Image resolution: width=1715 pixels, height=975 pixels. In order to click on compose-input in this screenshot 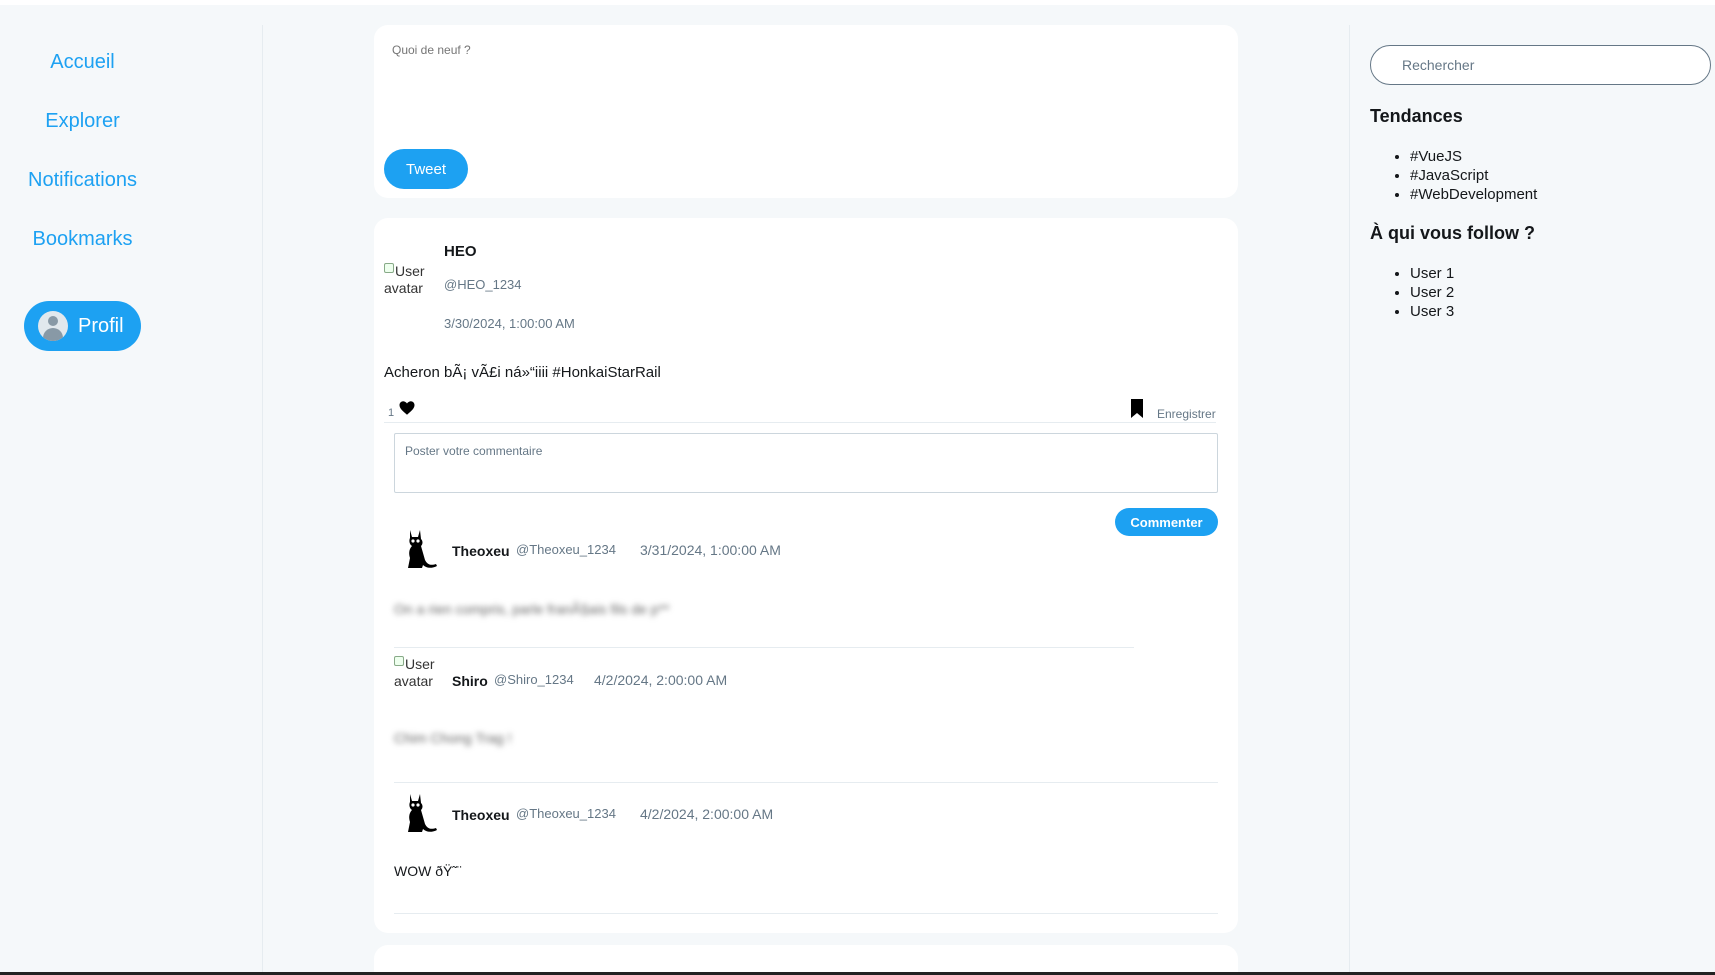, I will do `click(802, 90)`.